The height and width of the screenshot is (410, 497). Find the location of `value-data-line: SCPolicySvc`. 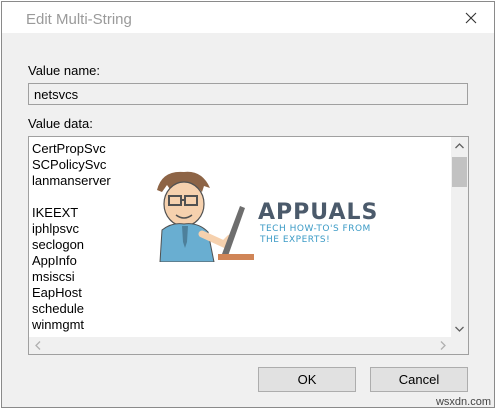

value-data-line: SCPolicySvc is located at coordinates (69, 164).